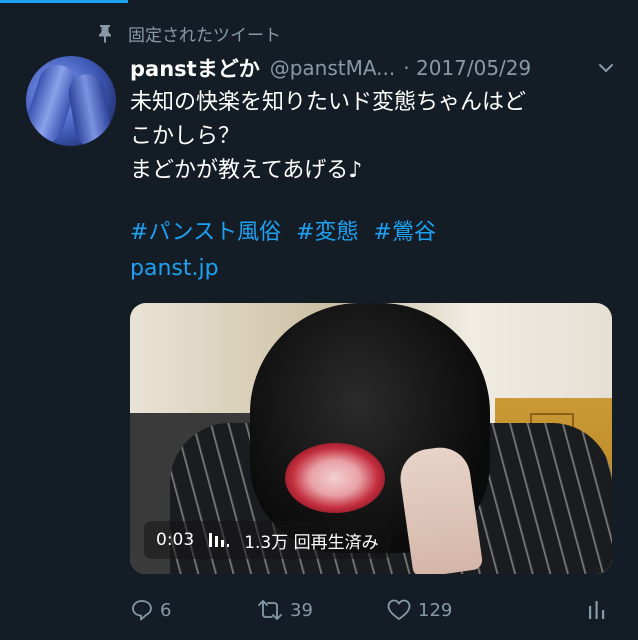  I want to click on tweet-text-line: こかしら？, so click(185, 136).